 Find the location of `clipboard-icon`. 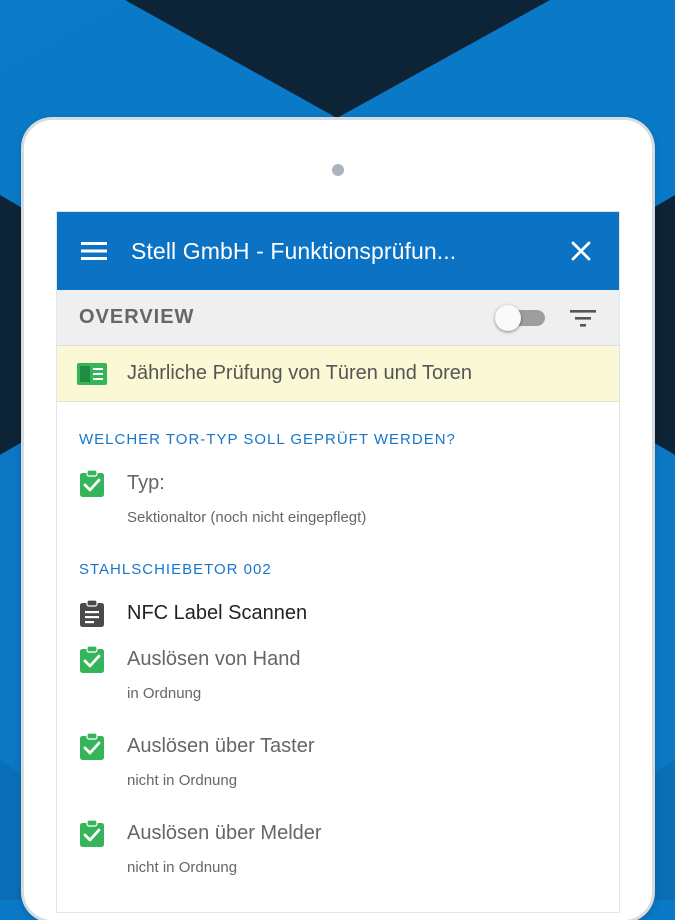

clipboard-icon is located at coordinates (92, 613).